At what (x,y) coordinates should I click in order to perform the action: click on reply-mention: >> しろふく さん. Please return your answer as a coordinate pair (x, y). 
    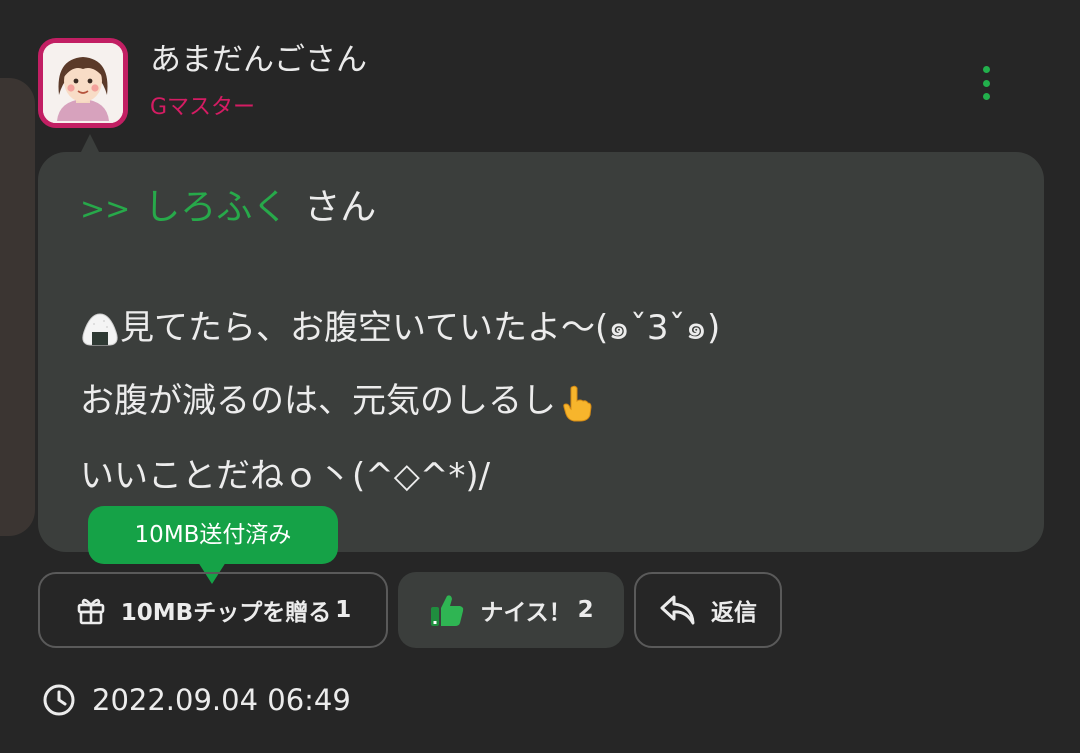
    Looking at the image, I should click on (228, 208).